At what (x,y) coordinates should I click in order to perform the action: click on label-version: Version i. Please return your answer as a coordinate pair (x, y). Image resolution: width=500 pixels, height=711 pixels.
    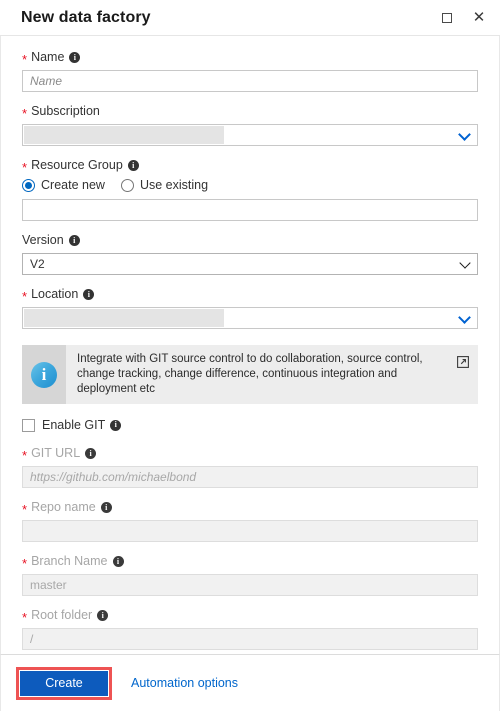
    Looking at the image, I should click on (250, 240).